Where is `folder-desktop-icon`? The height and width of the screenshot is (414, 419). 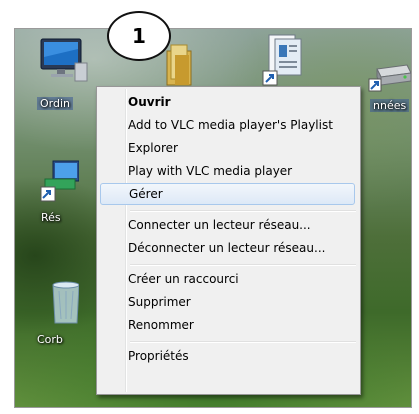 folder-desktop-icon is located at coordinates (180, 66).